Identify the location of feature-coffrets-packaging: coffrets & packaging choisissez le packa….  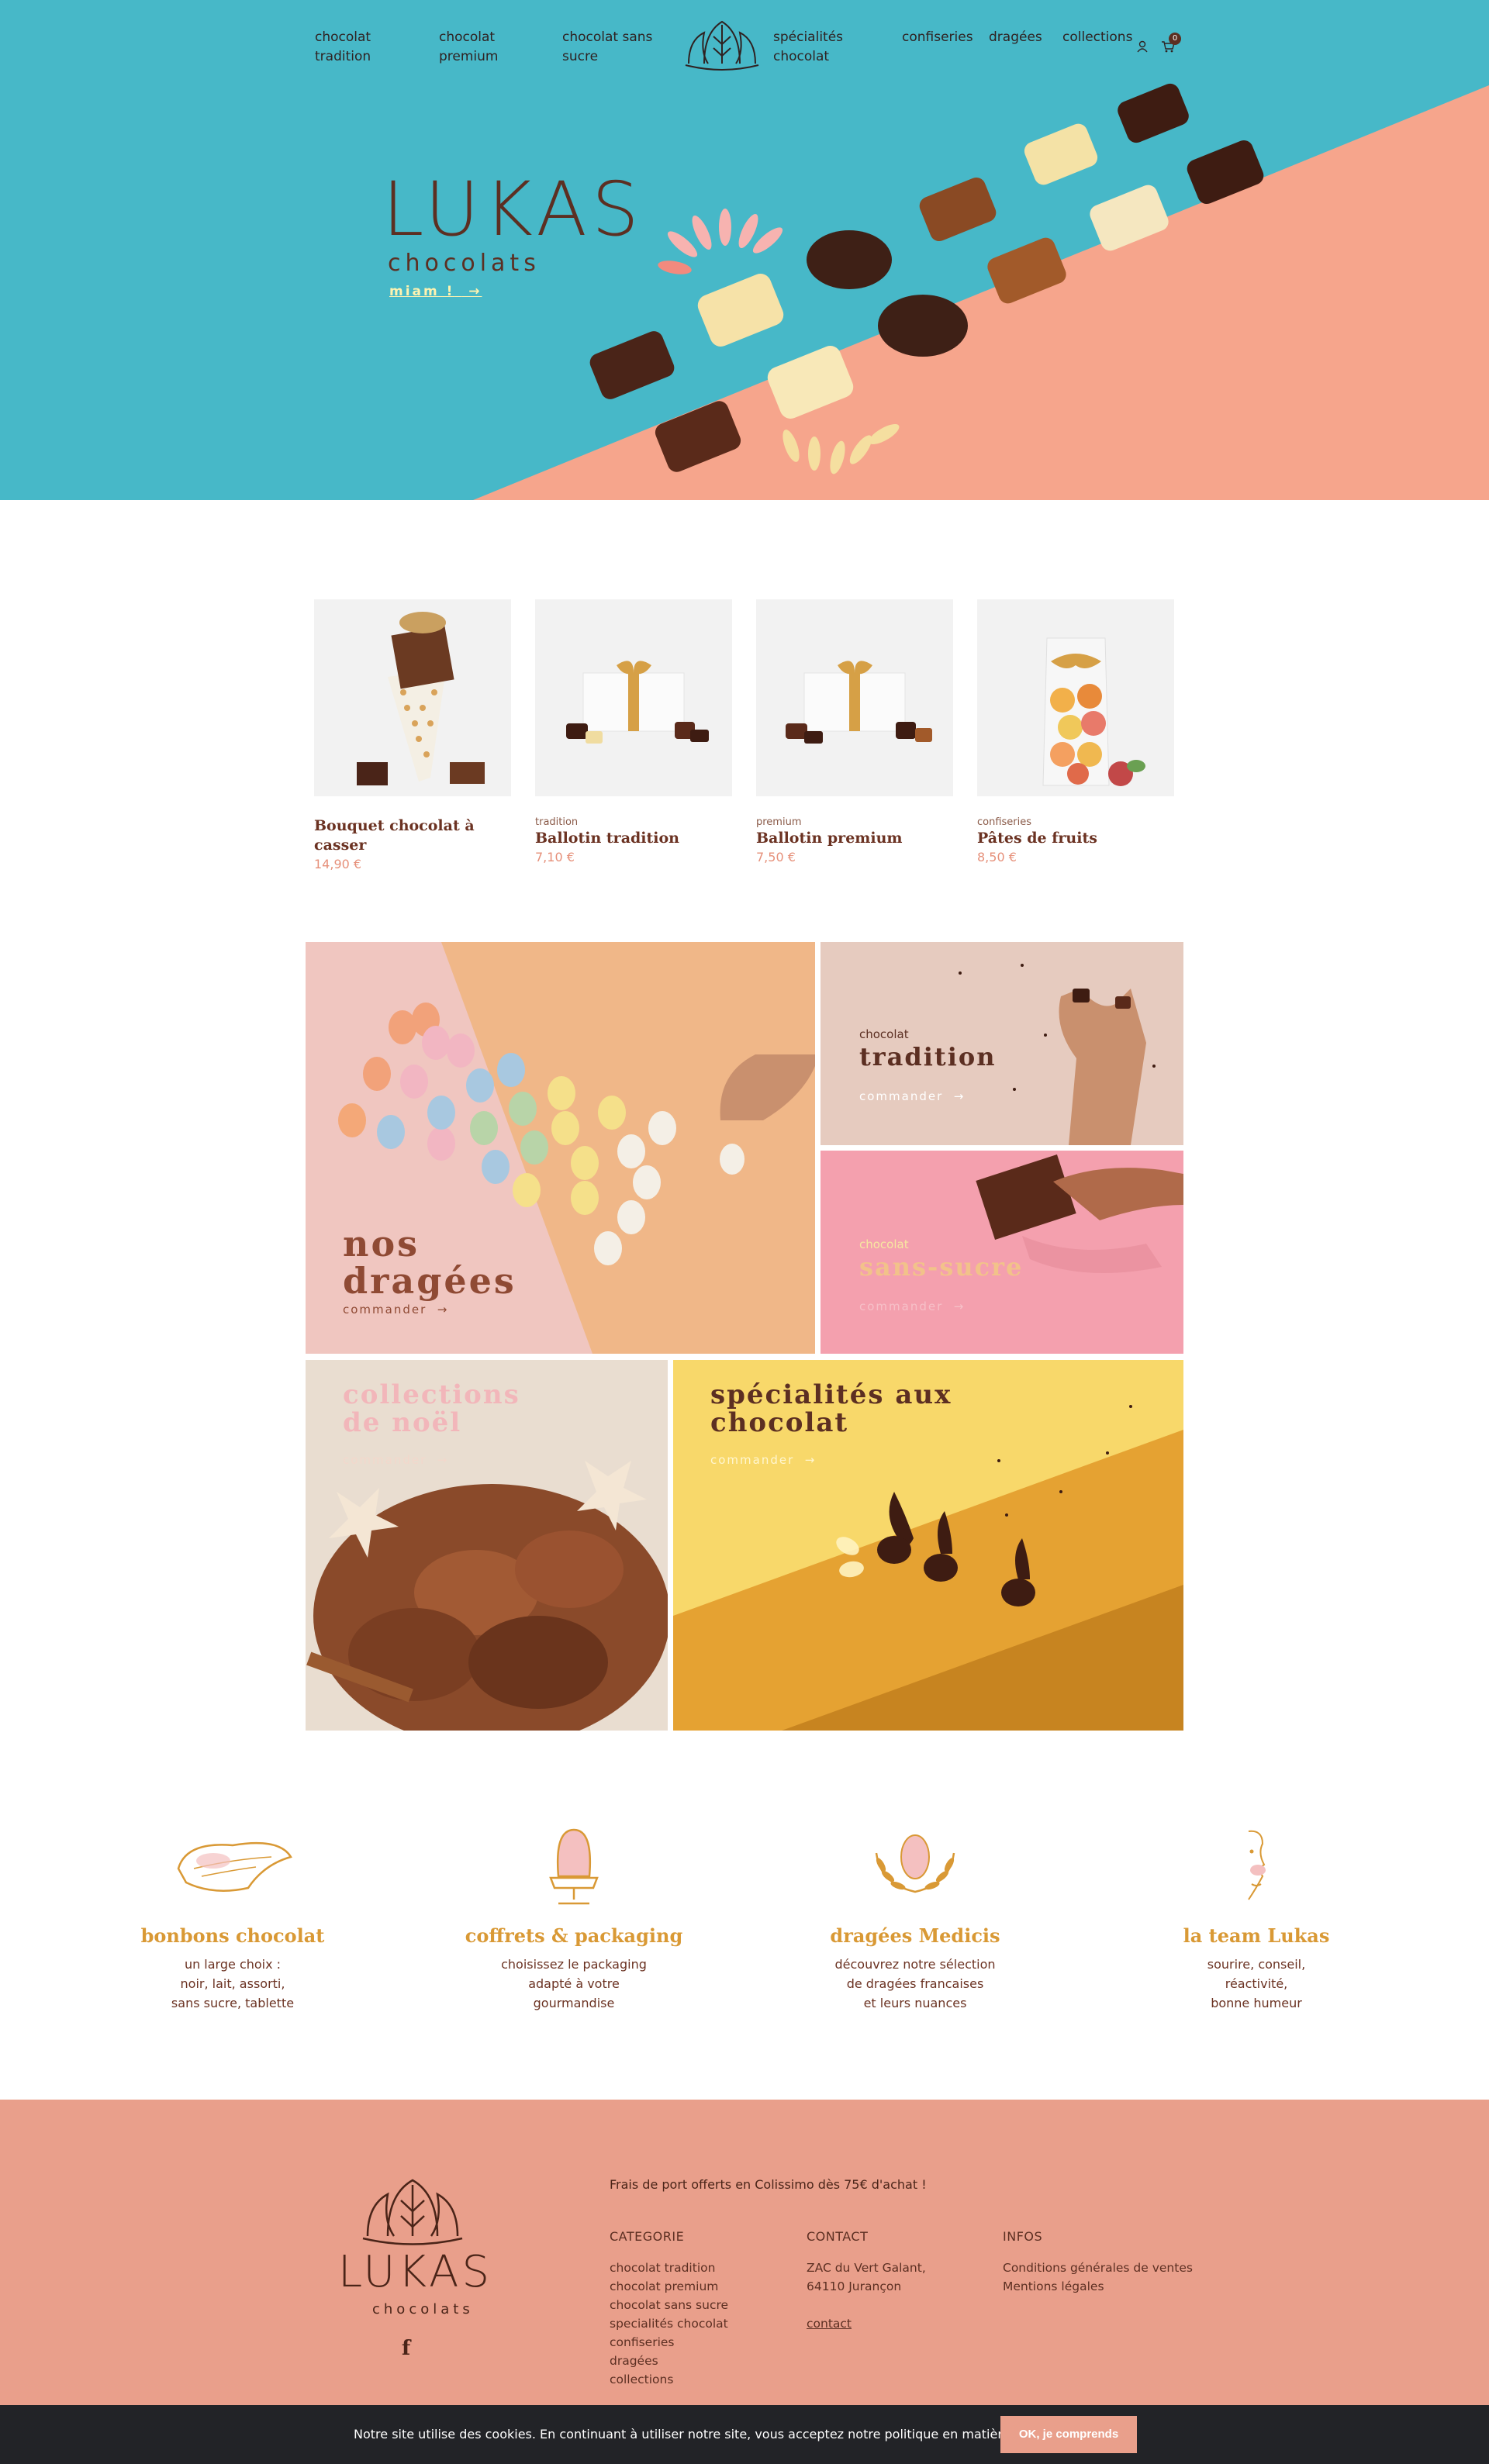
(573, 1917).